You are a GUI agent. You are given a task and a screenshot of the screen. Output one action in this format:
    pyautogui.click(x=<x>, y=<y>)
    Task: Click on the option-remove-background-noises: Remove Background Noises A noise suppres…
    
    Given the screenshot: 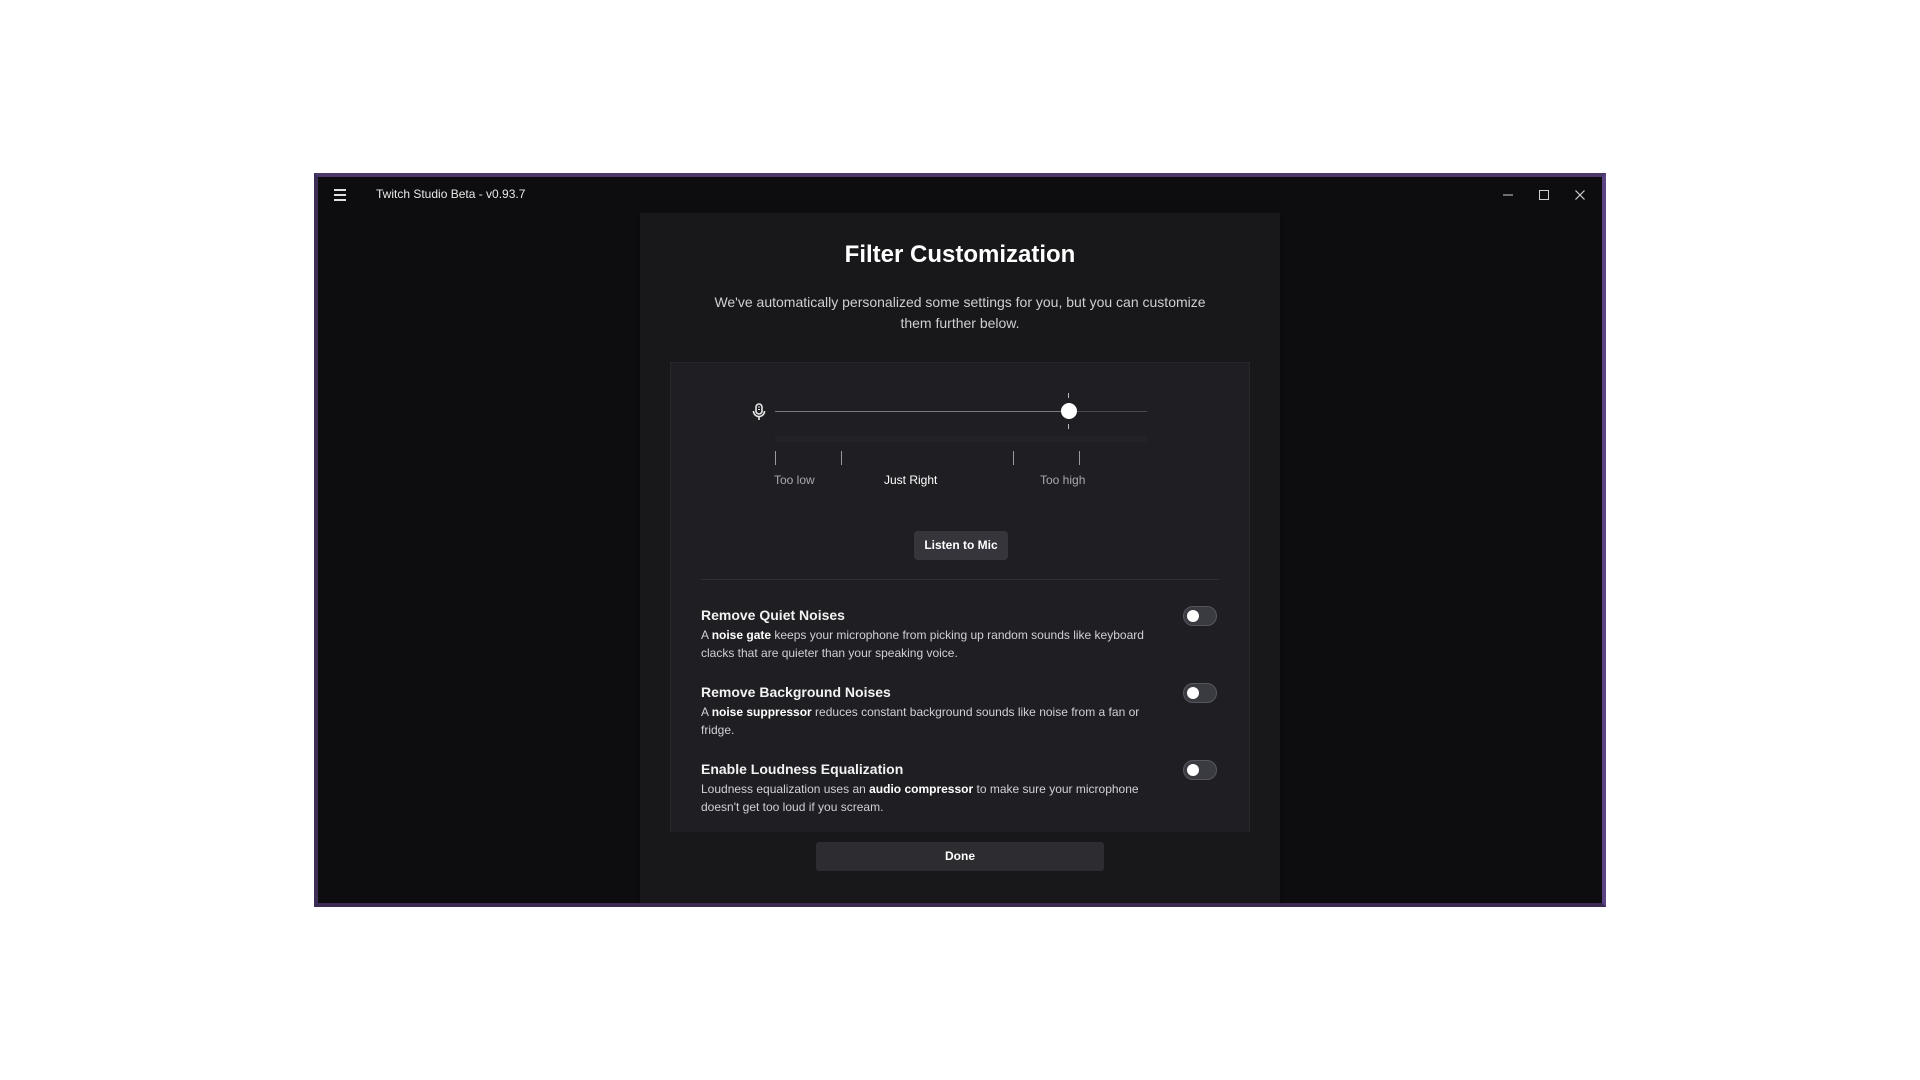 What is the action you would take?
    pyautogui.click(x=961, y=711)
    